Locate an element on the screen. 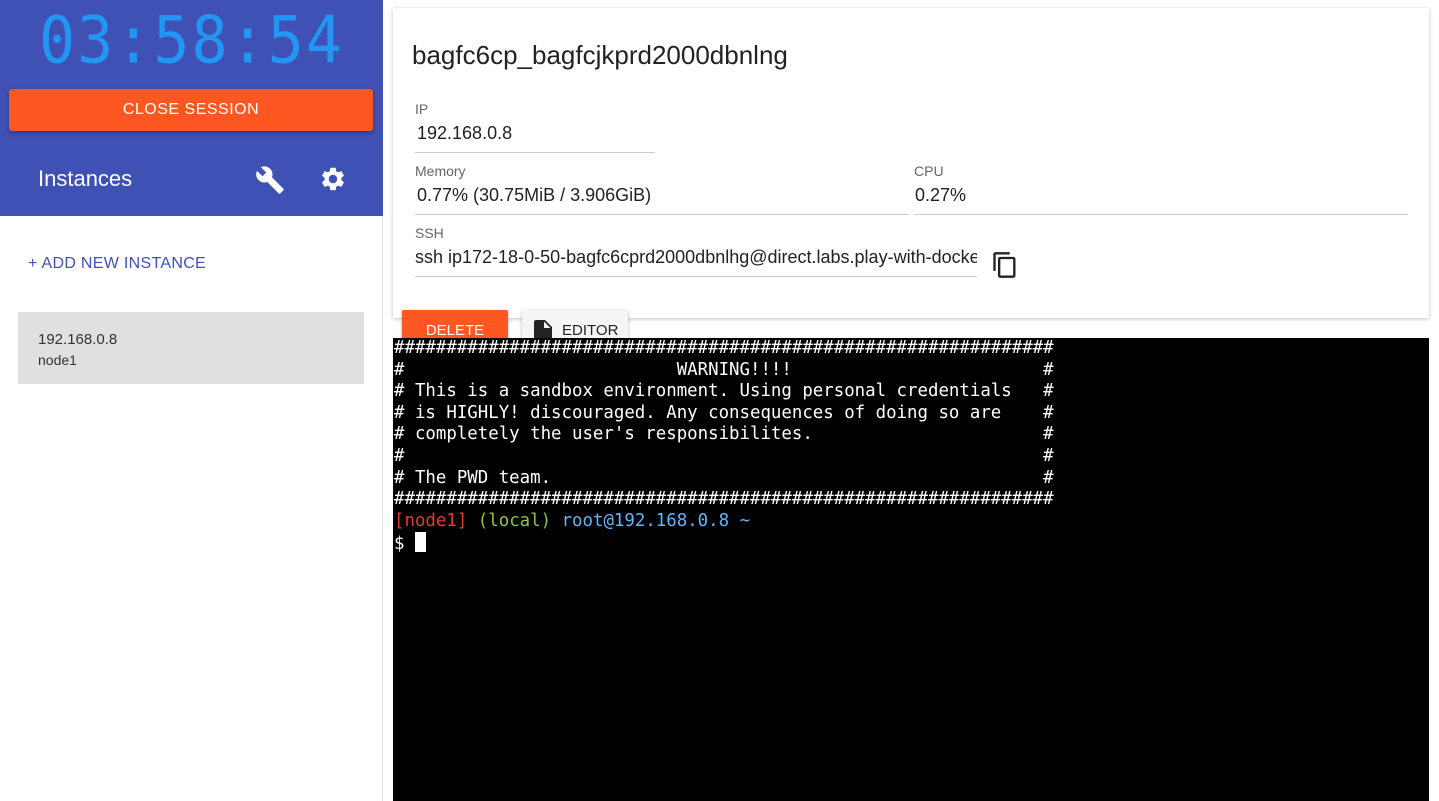 The width and height of the screenshot is (1439, 801). instance-name: bagfc6cp_bagfcjkprd2000dbnlng is located at coordinates (600, 55).